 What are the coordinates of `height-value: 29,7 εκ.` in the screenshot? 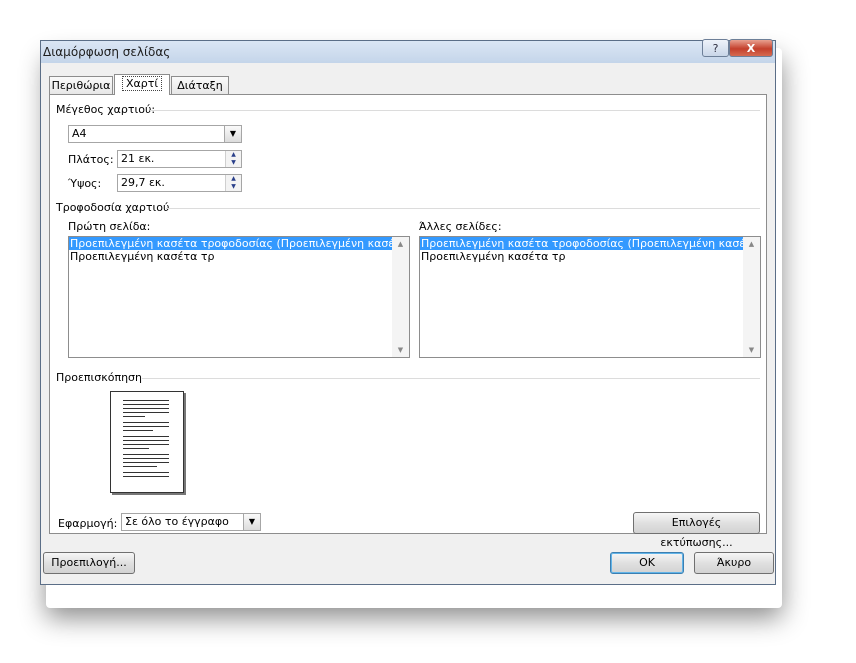 It's located at (143, 182).